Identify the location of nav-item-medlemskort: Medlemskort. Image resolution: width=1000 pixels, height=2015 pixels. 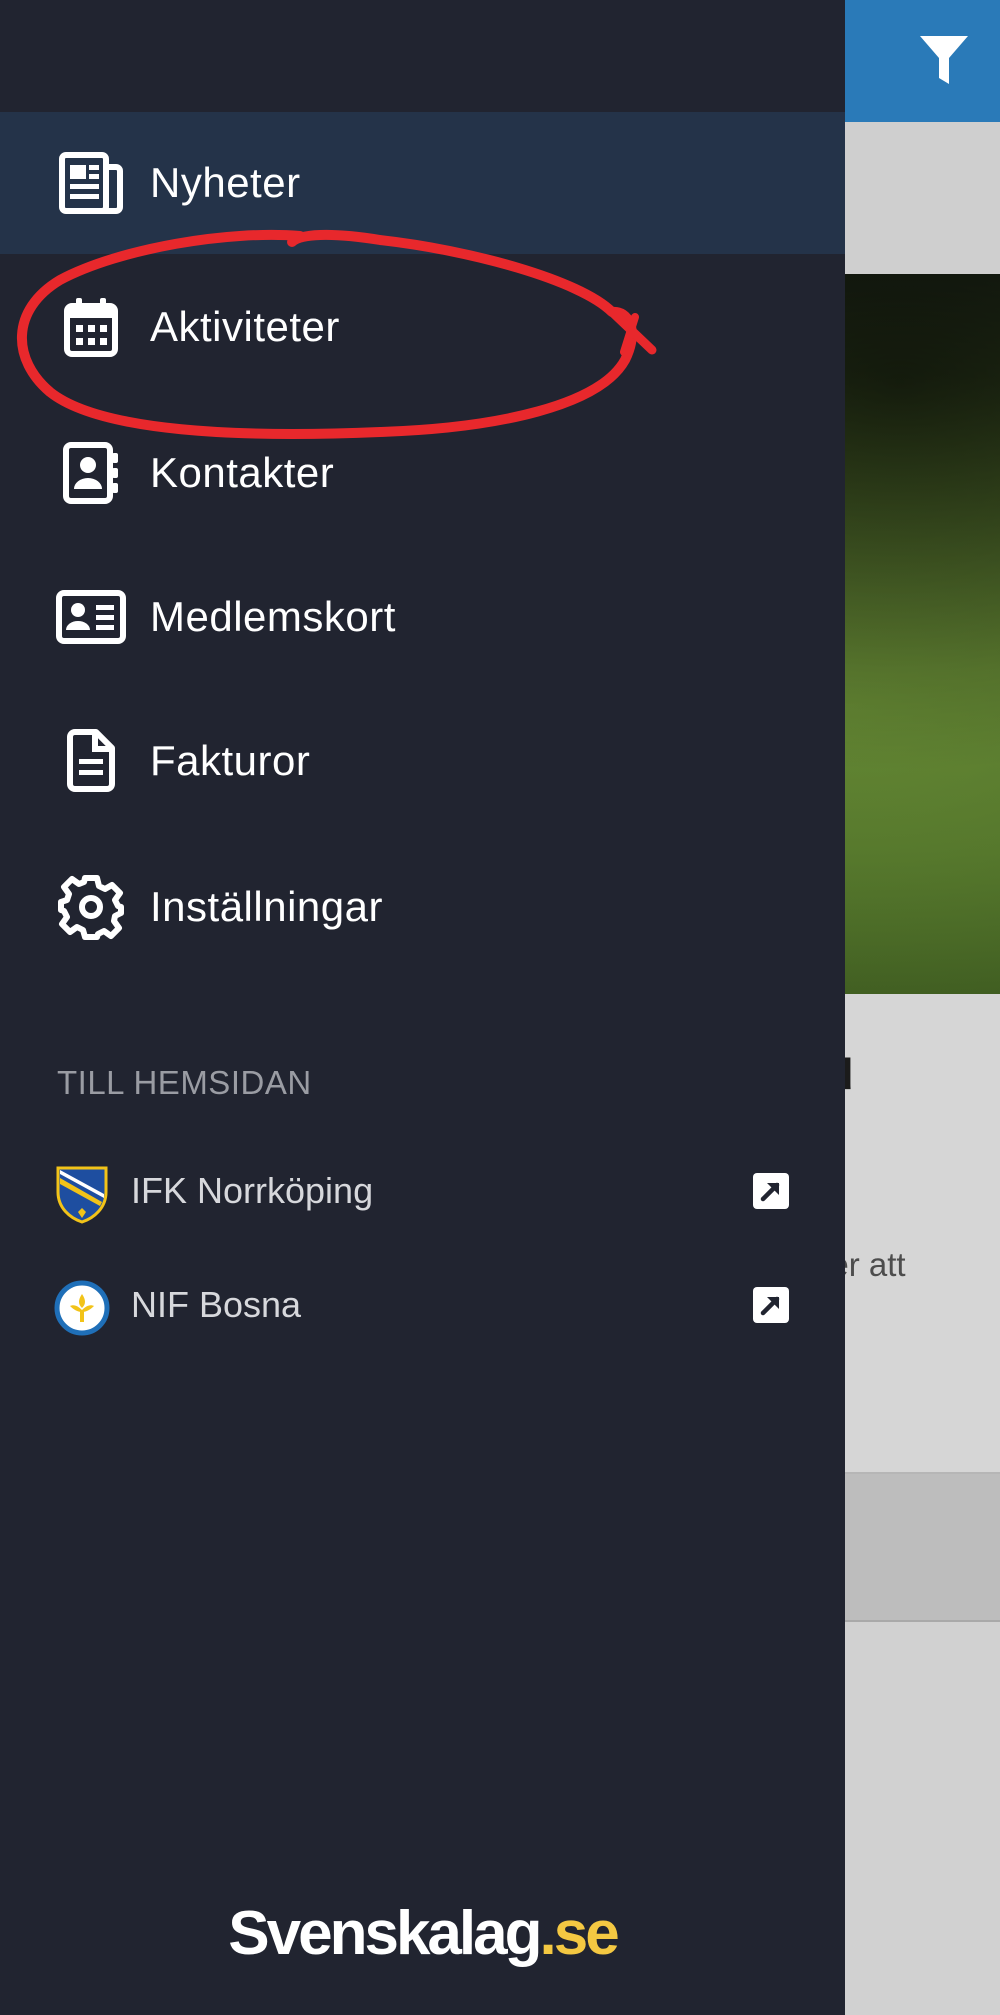
(422, 617).